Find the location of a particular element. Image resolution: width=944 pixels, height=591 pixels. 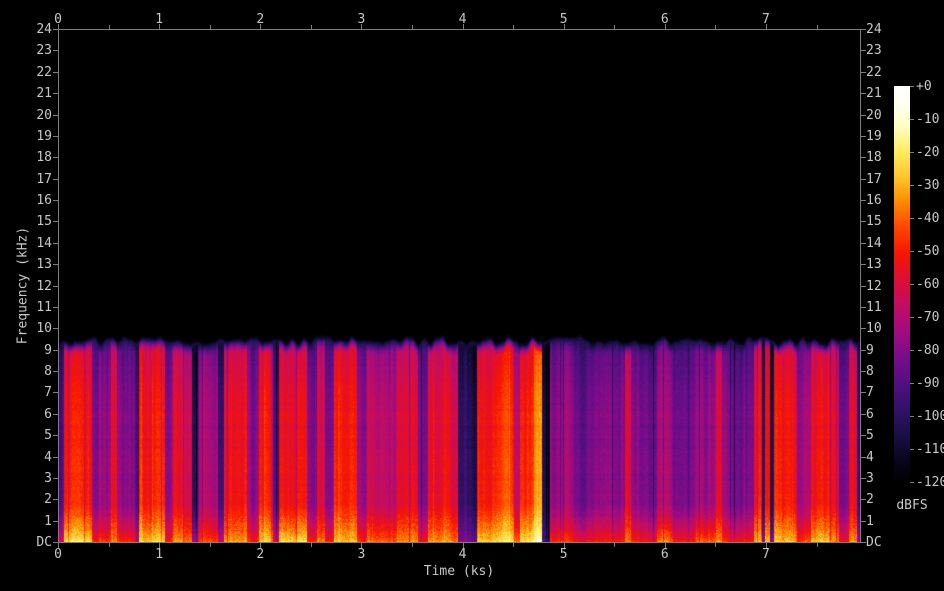

plot-border-bottom is located at coordinates (459, 542).